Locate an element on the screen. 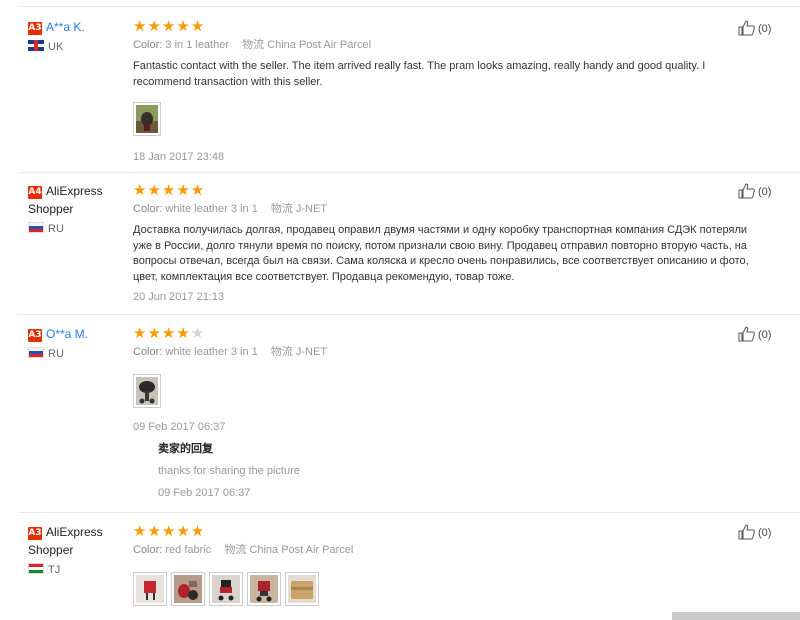  color-value: 3 in 1 leather is located at coordinates (197, 45).